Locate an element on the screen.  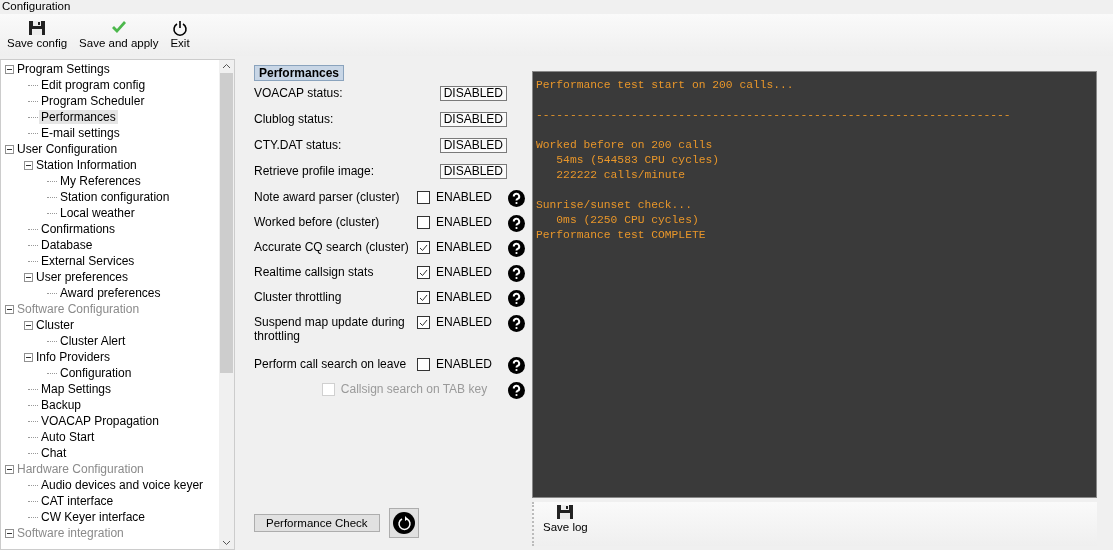
setting-label: Worked before (cluster) is located at coordinates (317, 222).